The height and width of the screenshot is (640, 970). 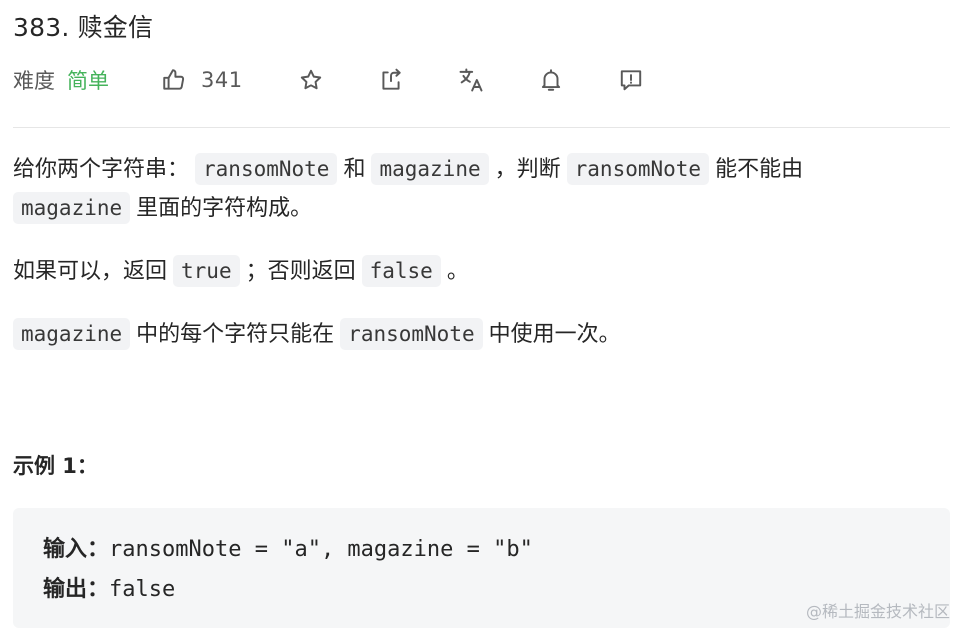 What do you see at coordinates (55, 466) in the screenshot?
I see `example-title: 示例 1：` at bounding box center [55, 466].